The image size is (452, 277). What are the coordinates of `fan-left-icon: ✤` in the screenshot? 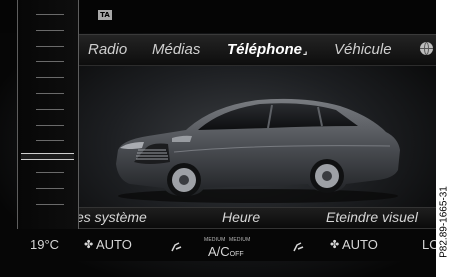 It's located at (89, 245).